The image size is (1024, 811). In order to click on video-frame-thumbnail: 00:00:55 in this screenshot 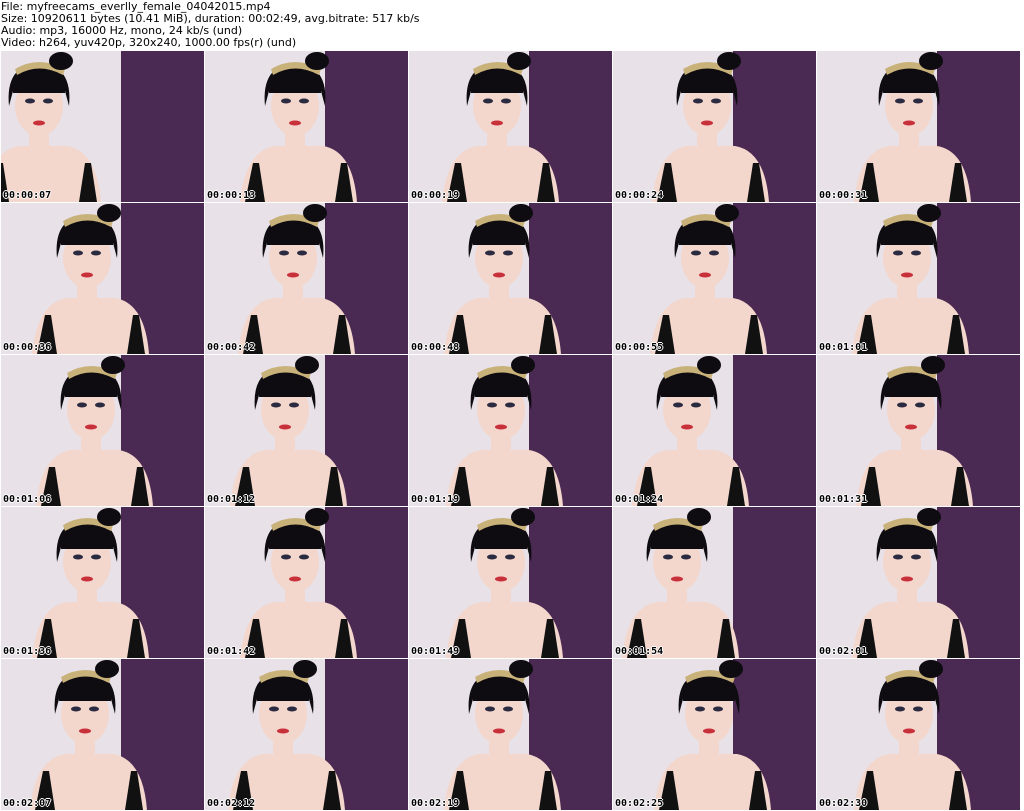, I will do `click(714, 278)`.